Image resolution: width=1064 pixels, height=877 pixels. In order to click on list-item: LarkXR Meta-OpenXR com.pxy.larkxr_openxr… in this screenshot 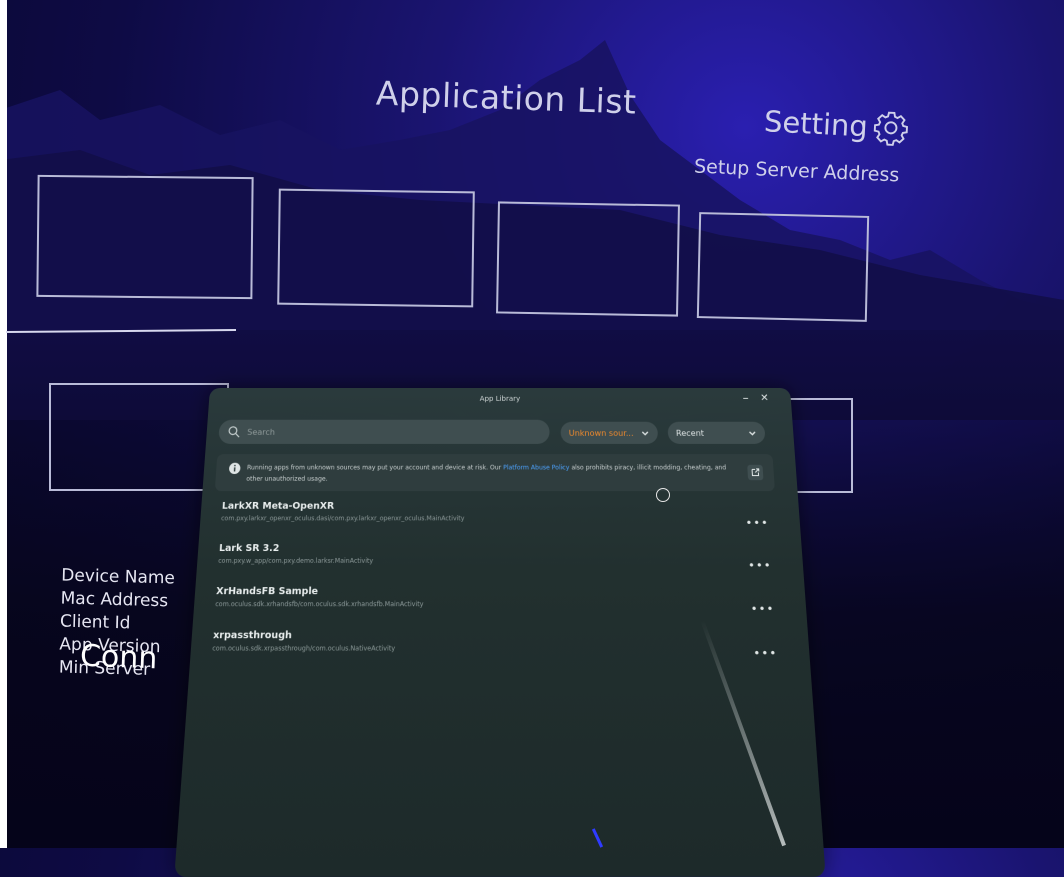, I will do `click(495, 520)`.